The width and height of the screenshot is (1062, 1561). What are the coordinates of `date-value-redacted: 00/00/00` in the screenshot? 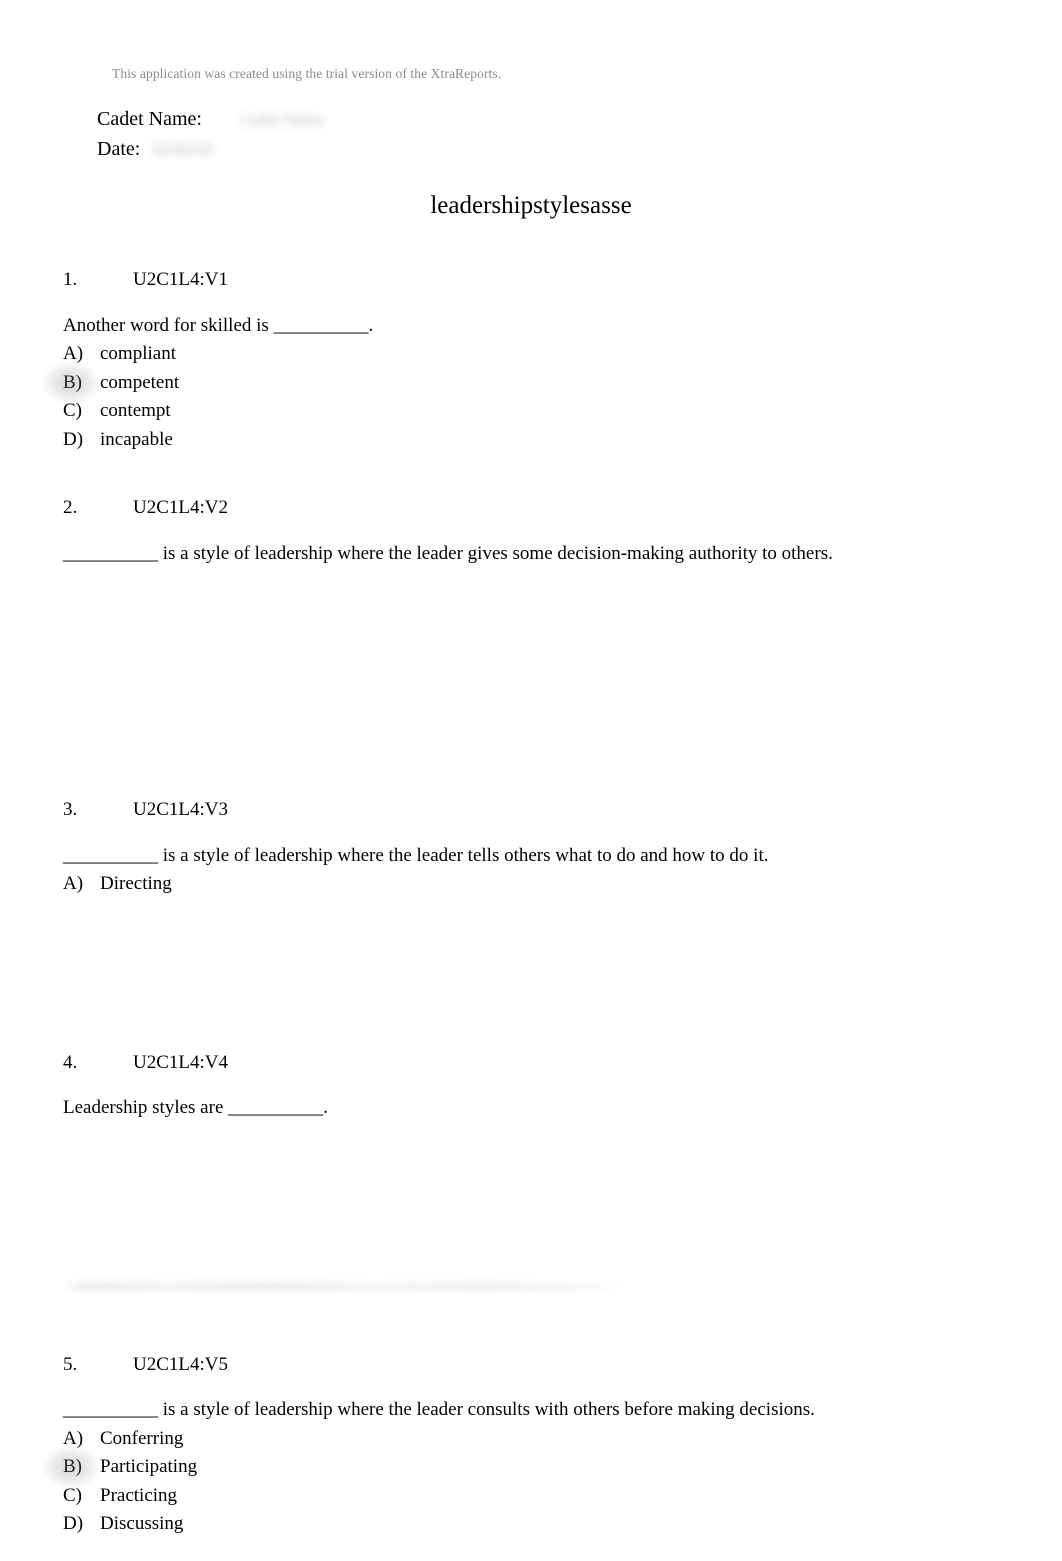 It's located at (182, 149).